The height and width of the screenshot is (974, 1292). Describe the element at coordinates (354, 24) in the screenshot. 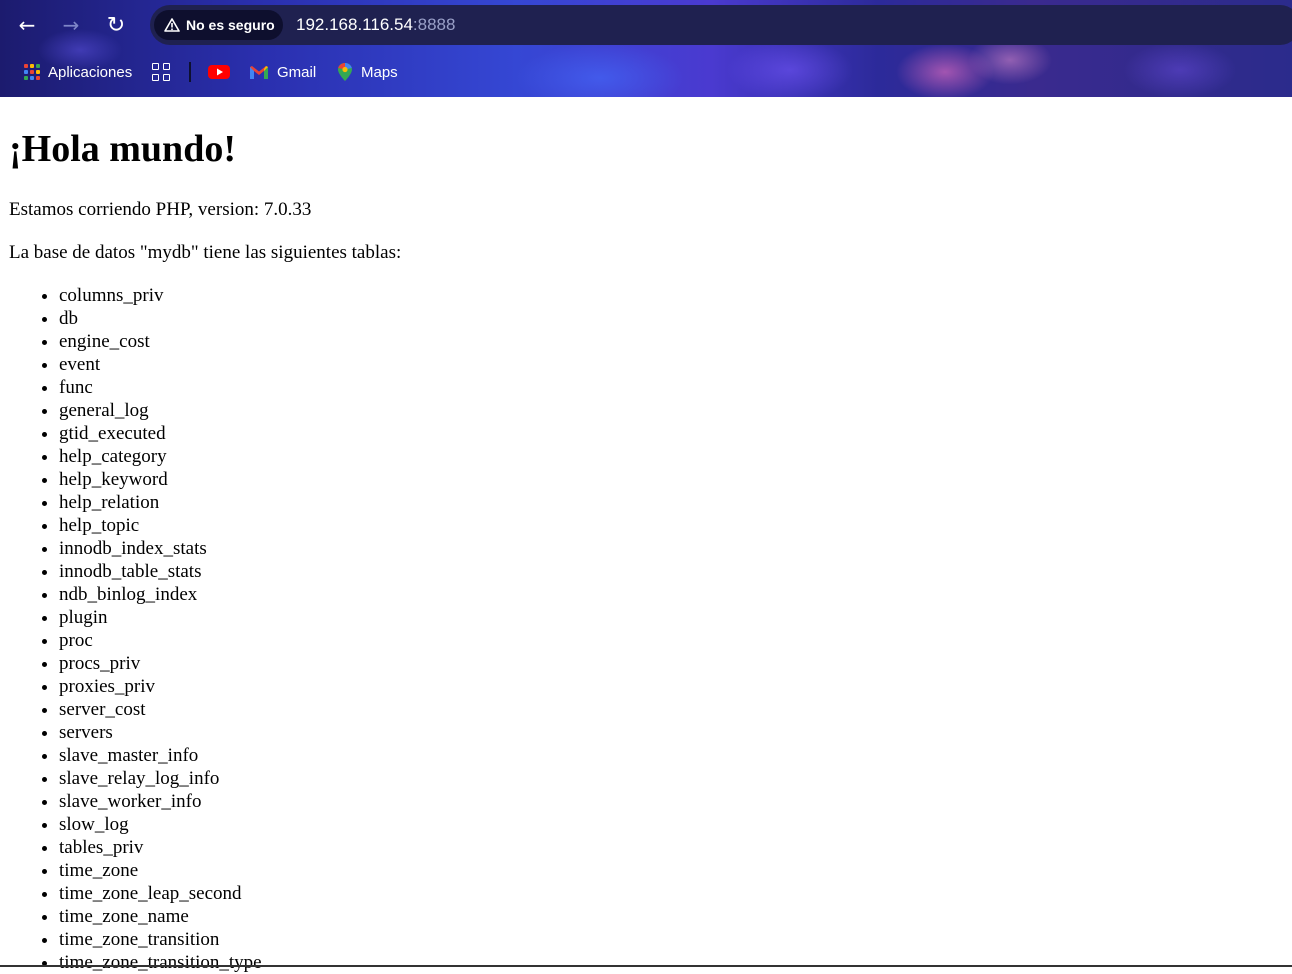

I see `url-host: 192.168.116.54` at that location.